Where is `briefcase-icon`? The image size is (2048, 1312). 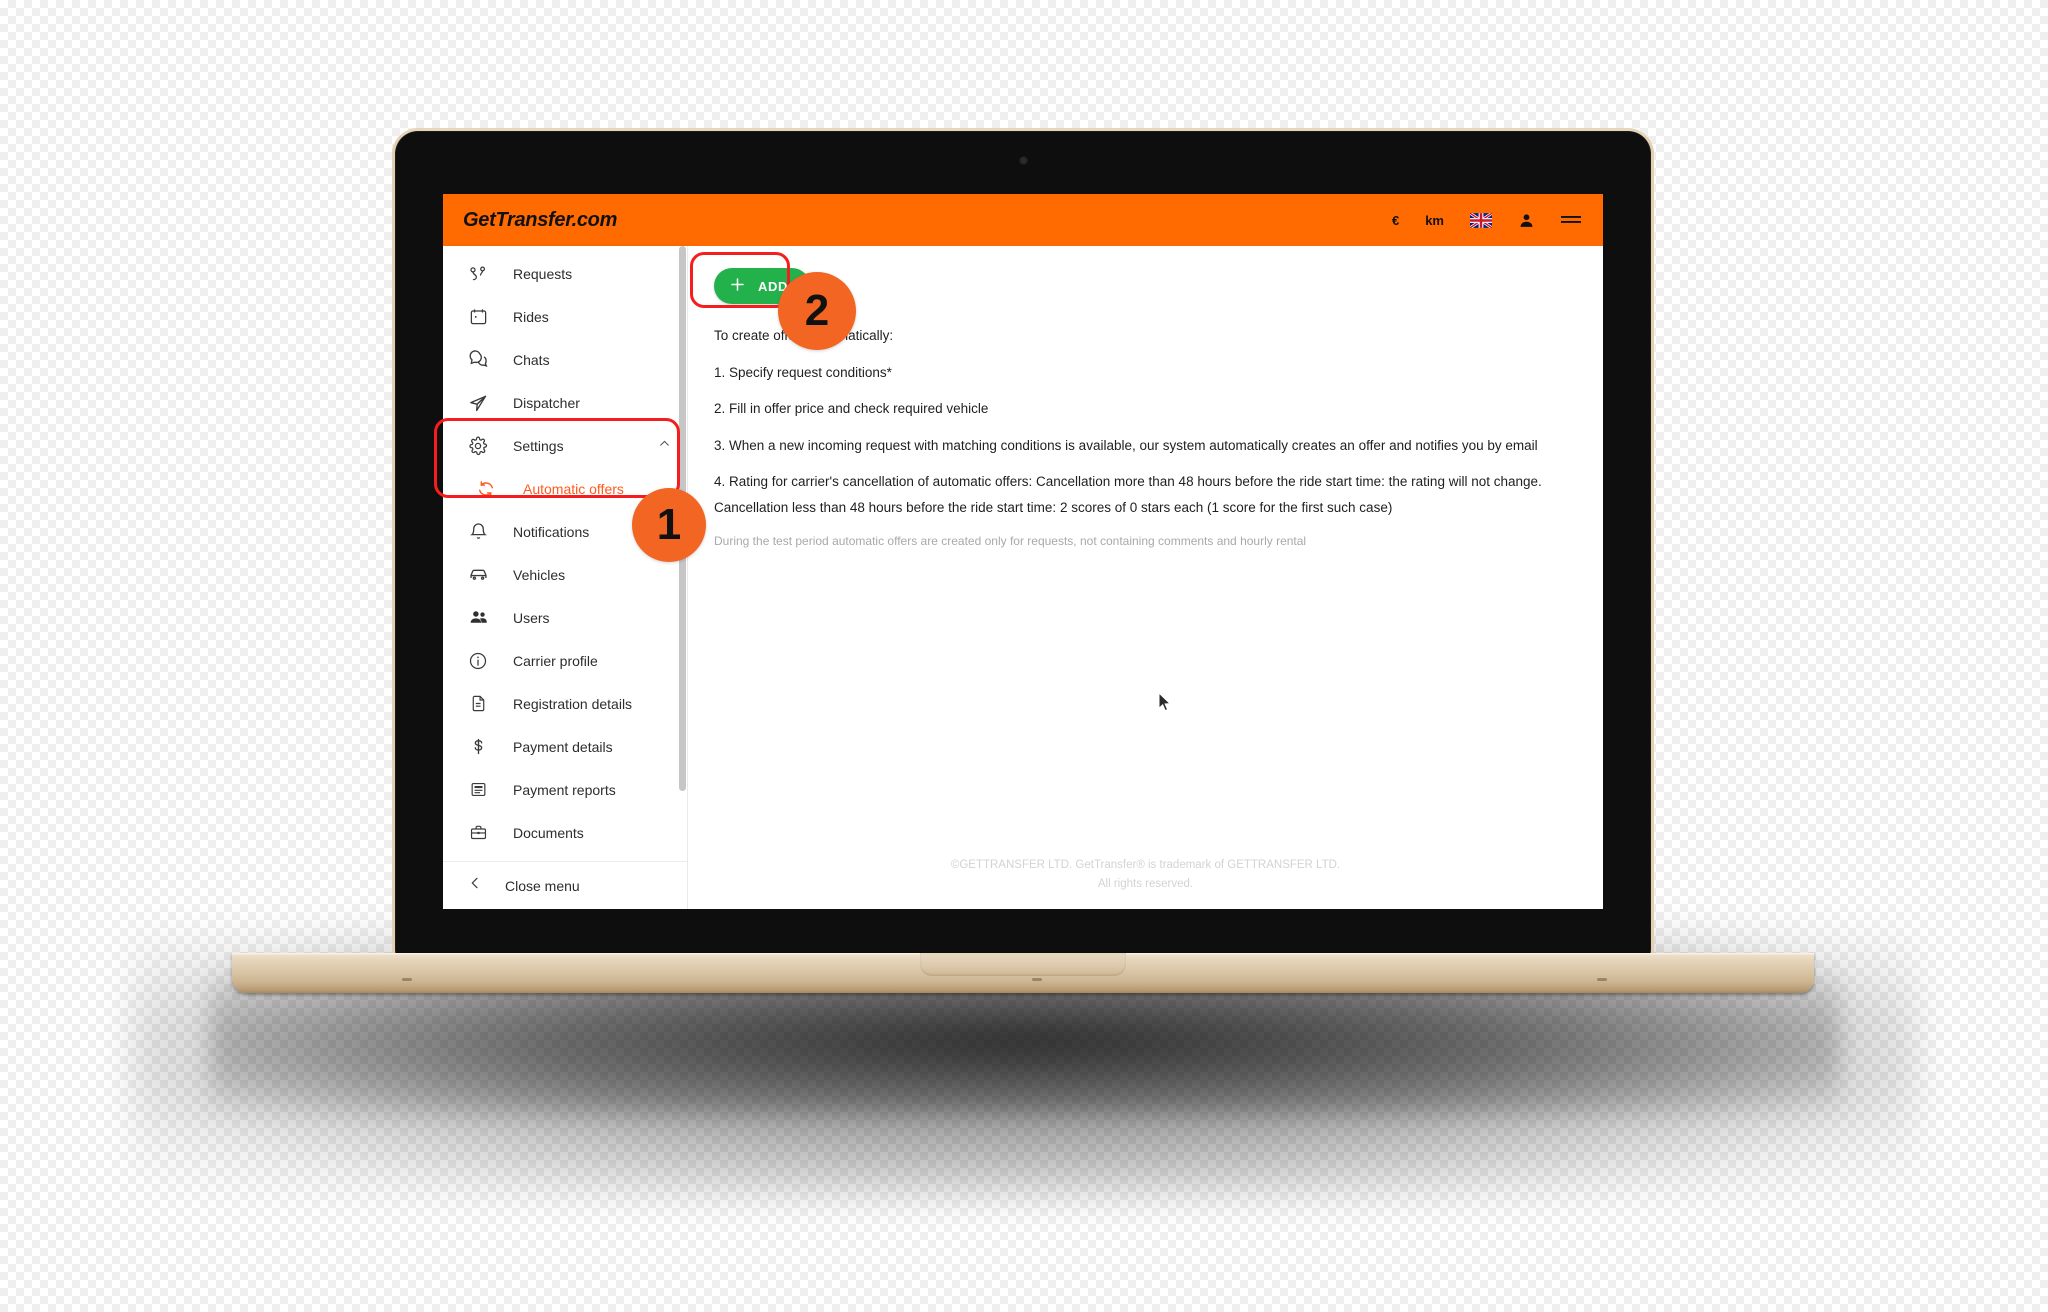
briefcase-icon is located at coordinates (478, 833).